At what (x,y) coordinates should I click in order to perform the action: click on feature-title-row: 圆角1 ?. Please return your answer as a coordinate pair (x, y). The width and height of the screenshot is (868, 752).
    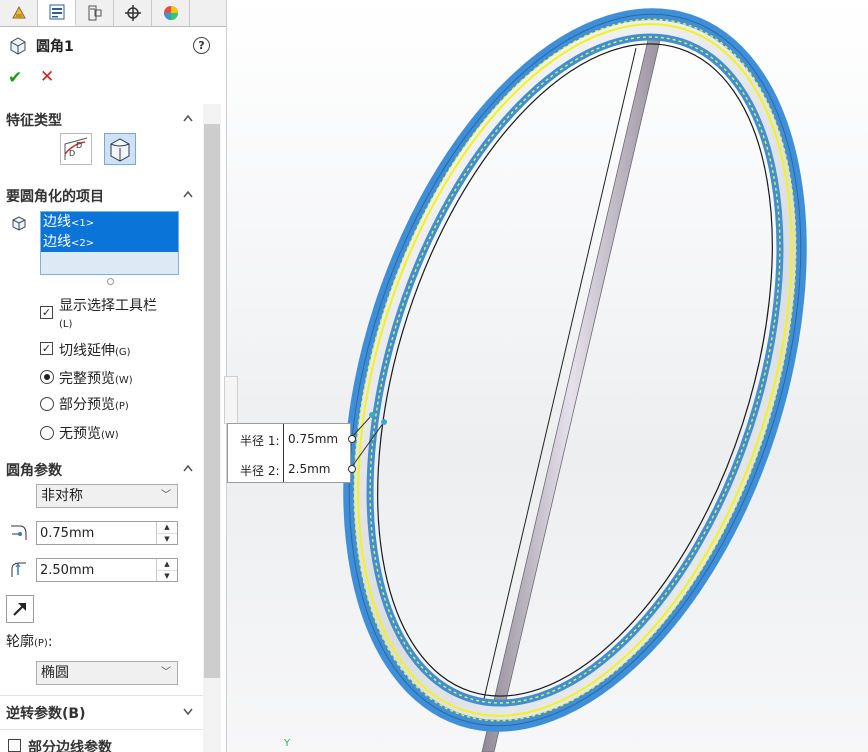
    Looking at the image, I should click on (113, 45).